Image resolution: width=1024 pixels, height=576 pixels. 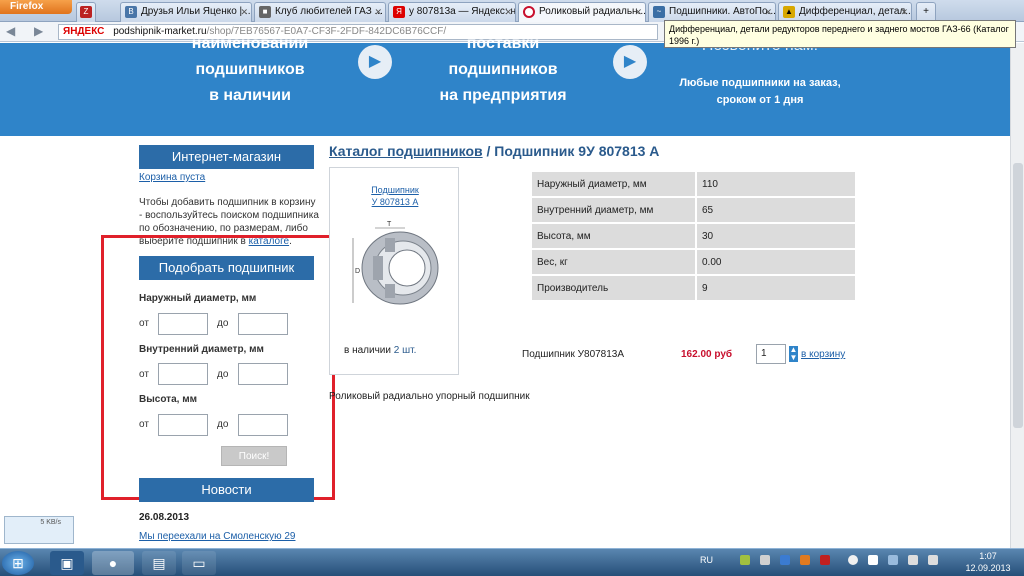 I want to click on cart-empty-link: Корзина пуста, so click(x=172, y=177).